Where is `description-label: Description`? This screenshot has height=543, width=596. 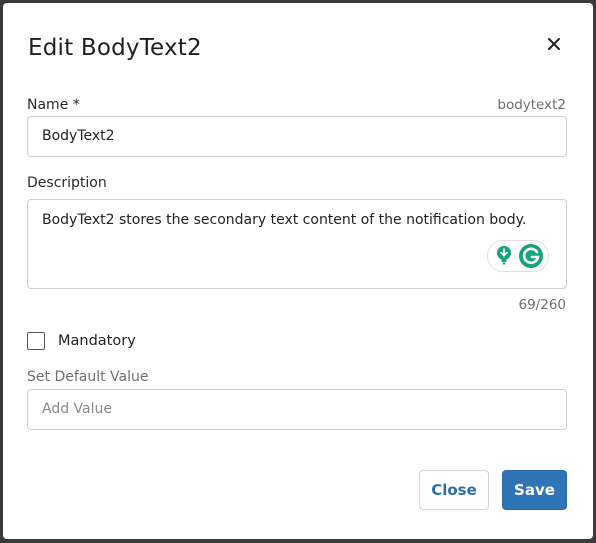
description-label: Description is located at coordinates (67, 183).